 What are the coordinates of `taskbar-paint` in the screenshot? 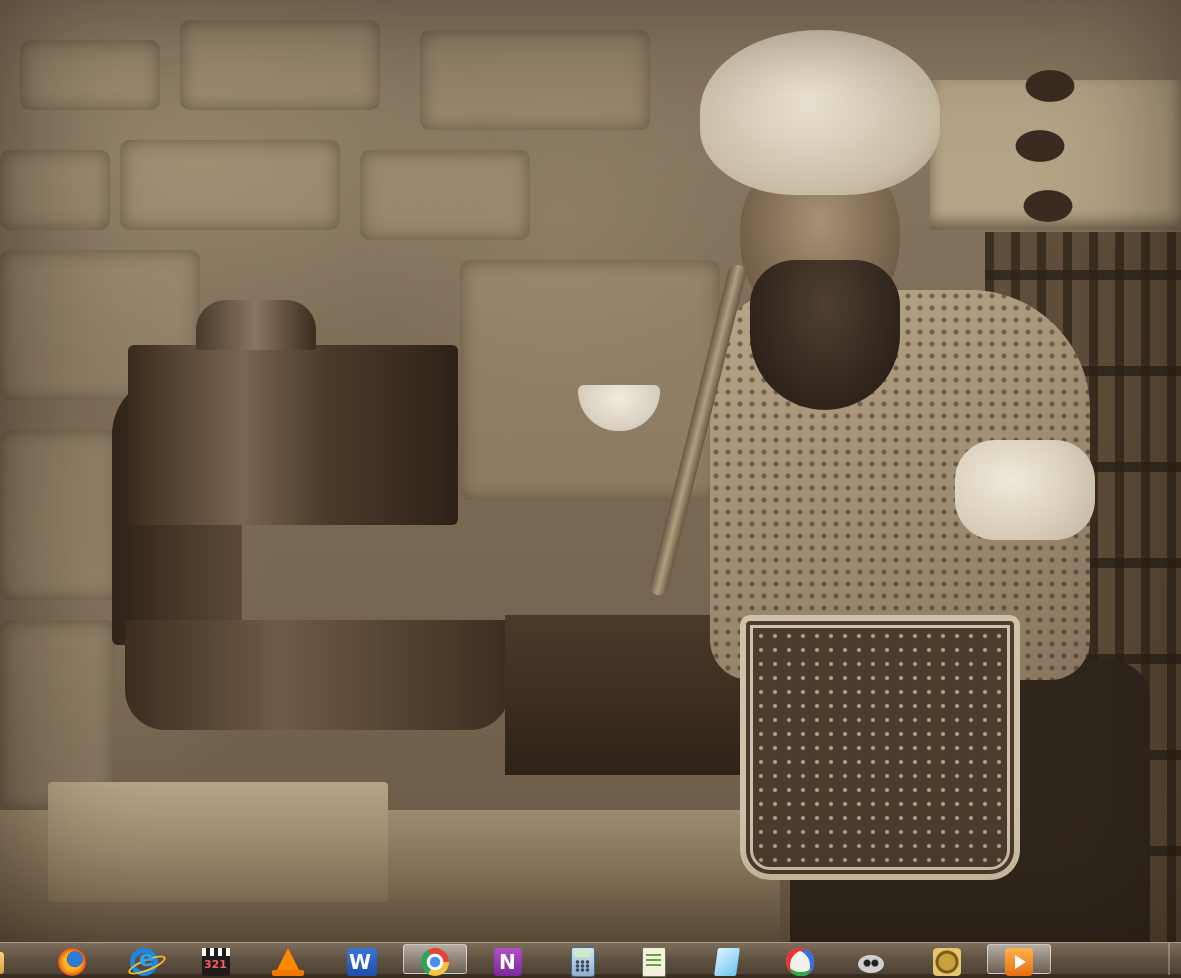 It's located at (800, 960).